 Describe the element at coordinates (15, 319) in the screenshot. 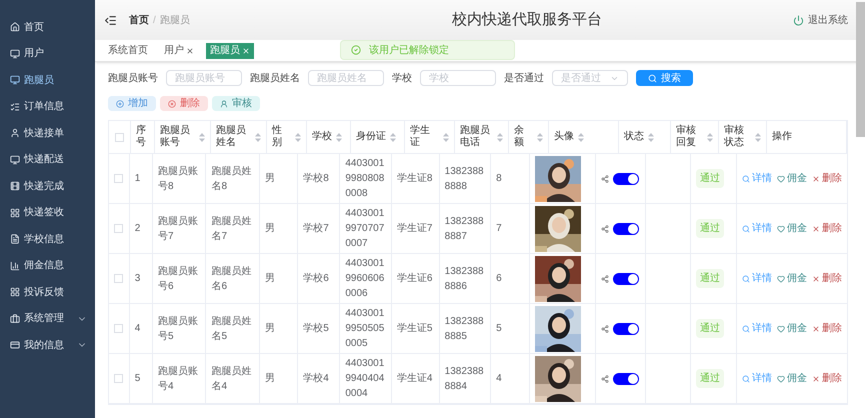

I see `briefcase-icon` at that location.